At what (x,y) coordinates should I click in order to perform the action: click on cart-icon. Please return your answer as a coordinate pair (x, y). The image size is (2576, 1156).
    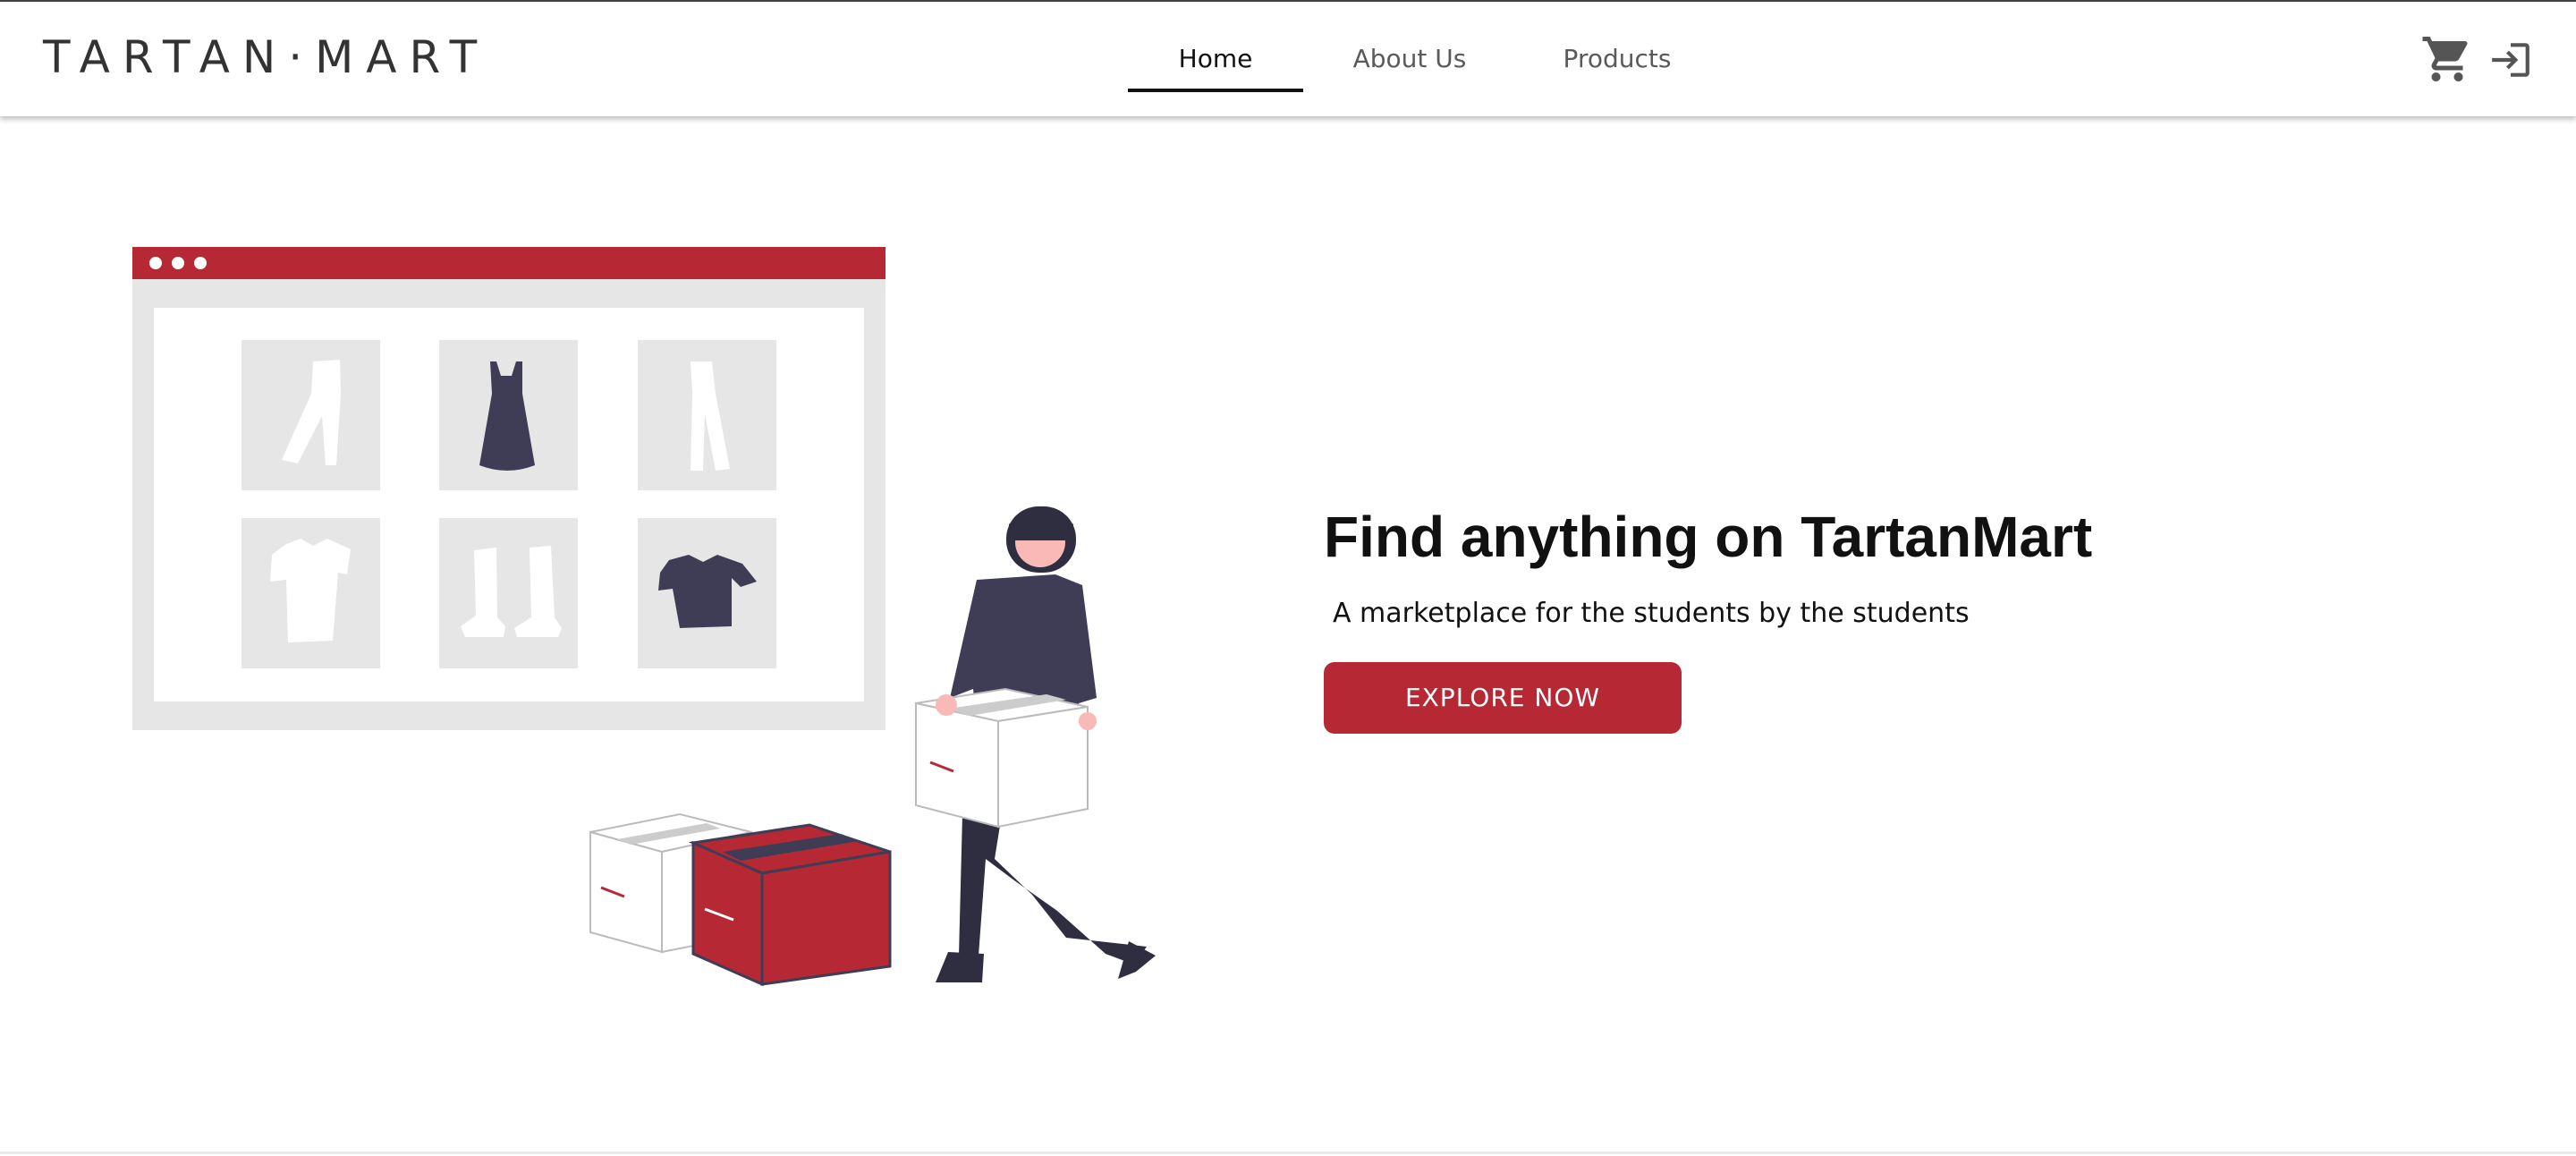
    Looking at the image, I should click on (2447, 59).